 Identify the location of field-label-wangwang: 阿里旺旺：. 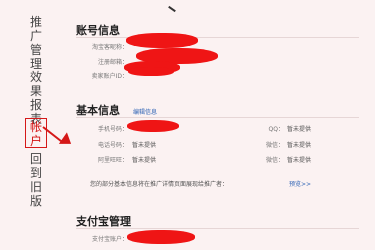
(112, 160).